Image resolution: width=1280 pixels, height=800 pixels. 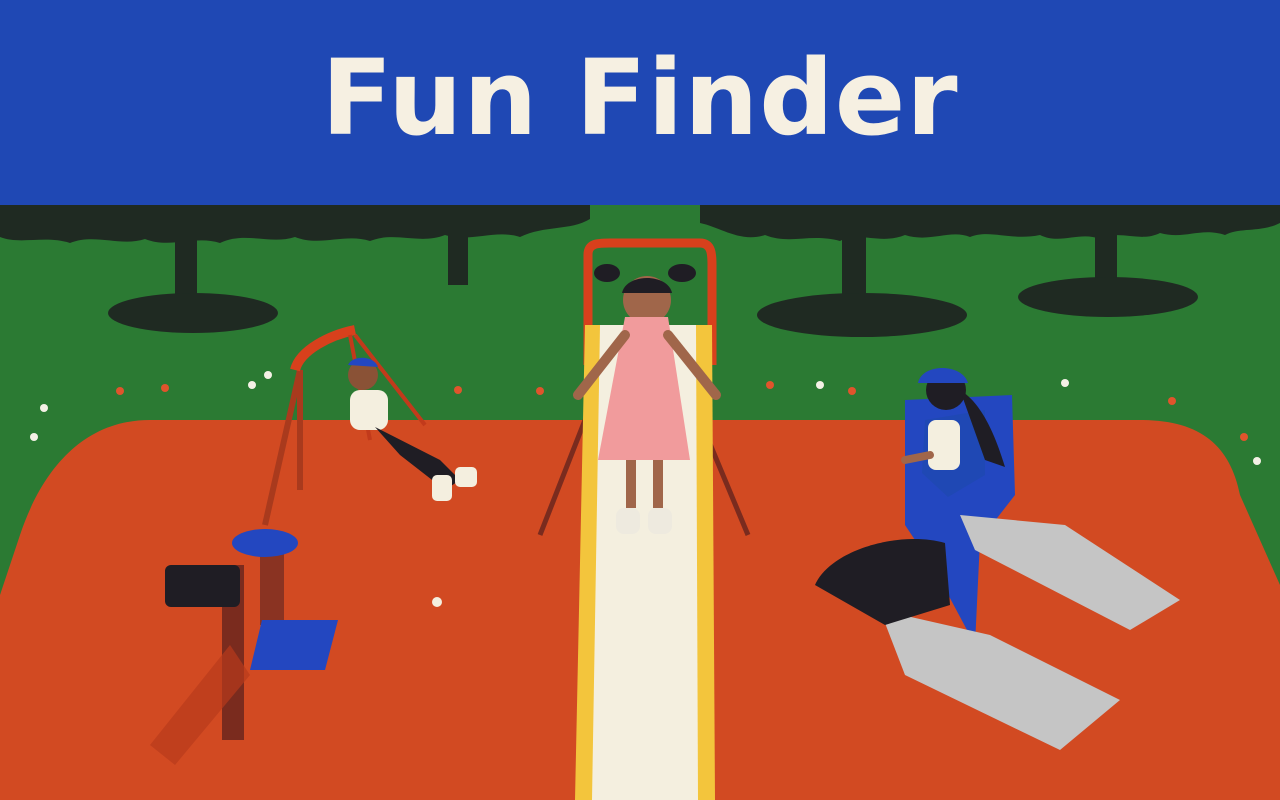 I want to click on banner-title: Fun Finder, so click(x=640, y=97).